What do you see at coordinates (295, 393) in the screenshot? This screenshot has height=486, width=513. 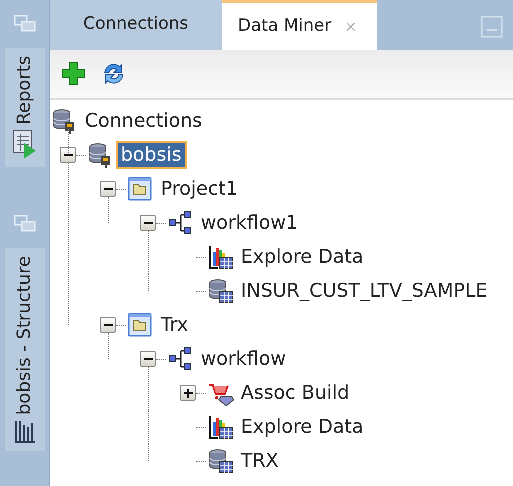 I see `tree-node-label: Assoc Build` at bounding box center [295, 393].